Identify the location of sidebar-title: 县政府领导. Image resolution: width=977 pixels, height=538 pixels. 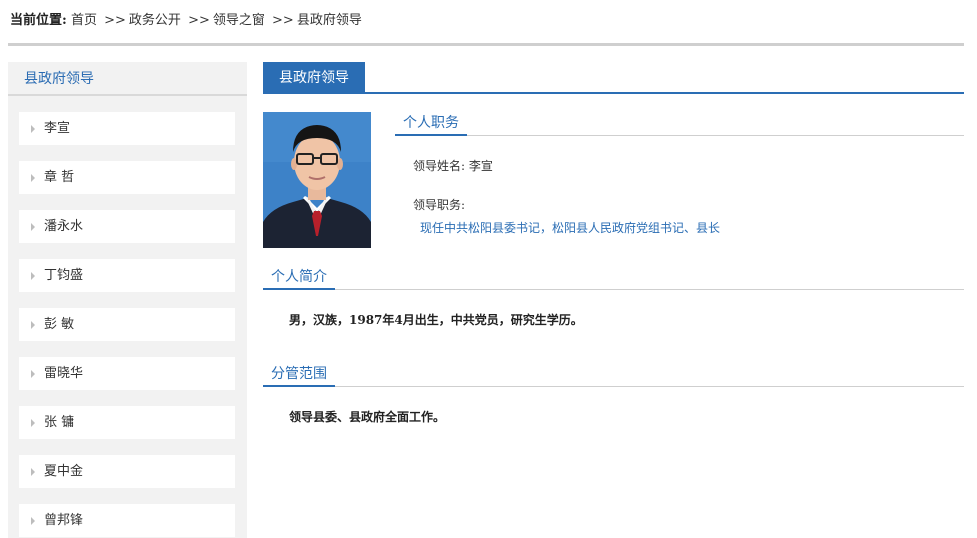
(127, 79).